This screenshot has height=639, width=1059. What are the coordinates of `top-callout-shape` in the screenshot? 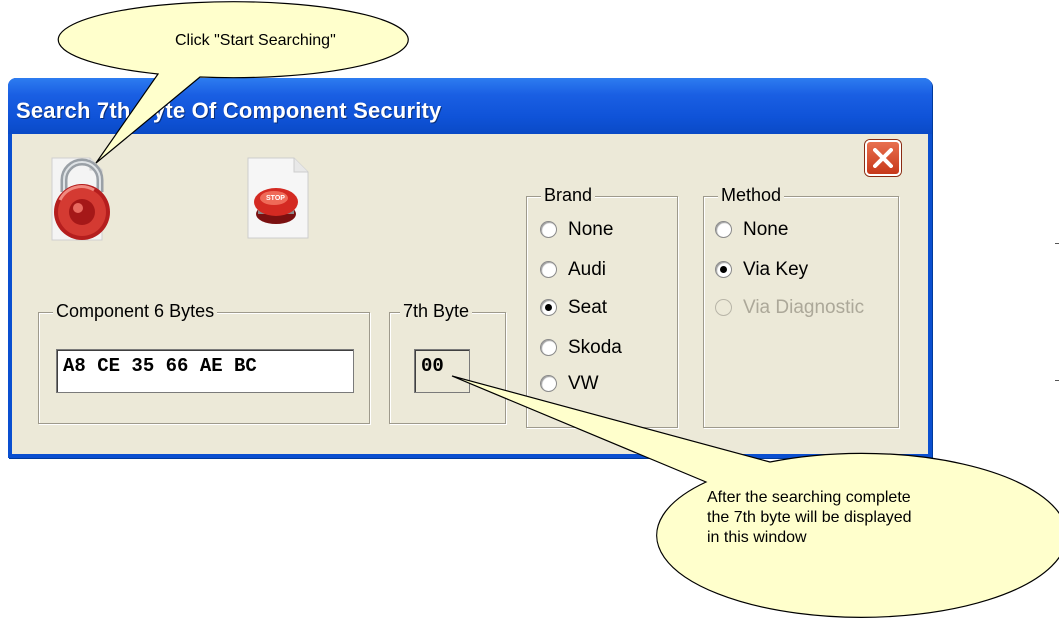 It's located at (233, 82).